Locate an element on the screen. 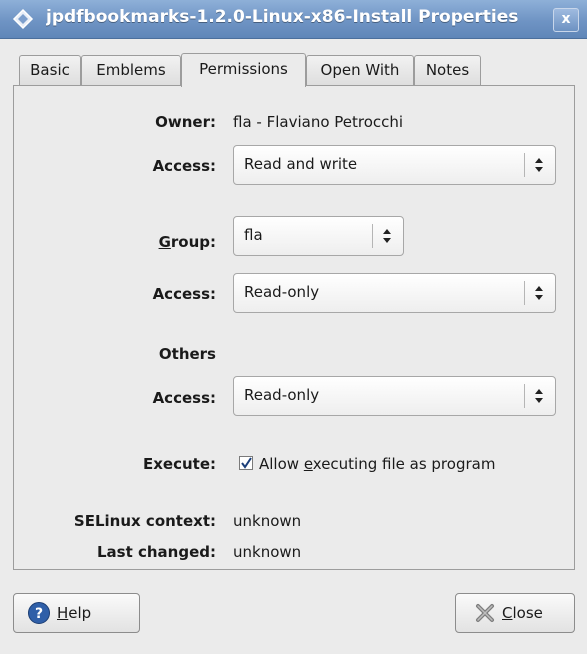  checkmark-icon is located at coordinates (246, 463).